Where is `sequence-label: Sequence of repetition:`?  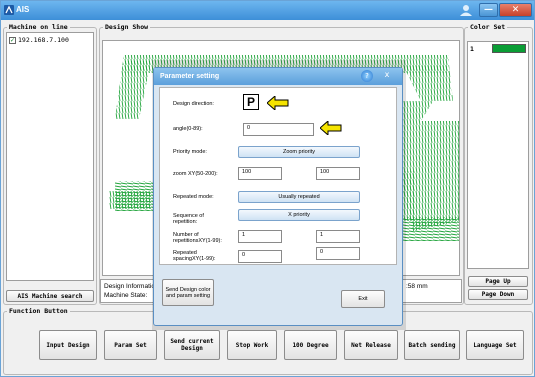 sequence-label: Sequence of repetition: is located at coordinates (188, 219).